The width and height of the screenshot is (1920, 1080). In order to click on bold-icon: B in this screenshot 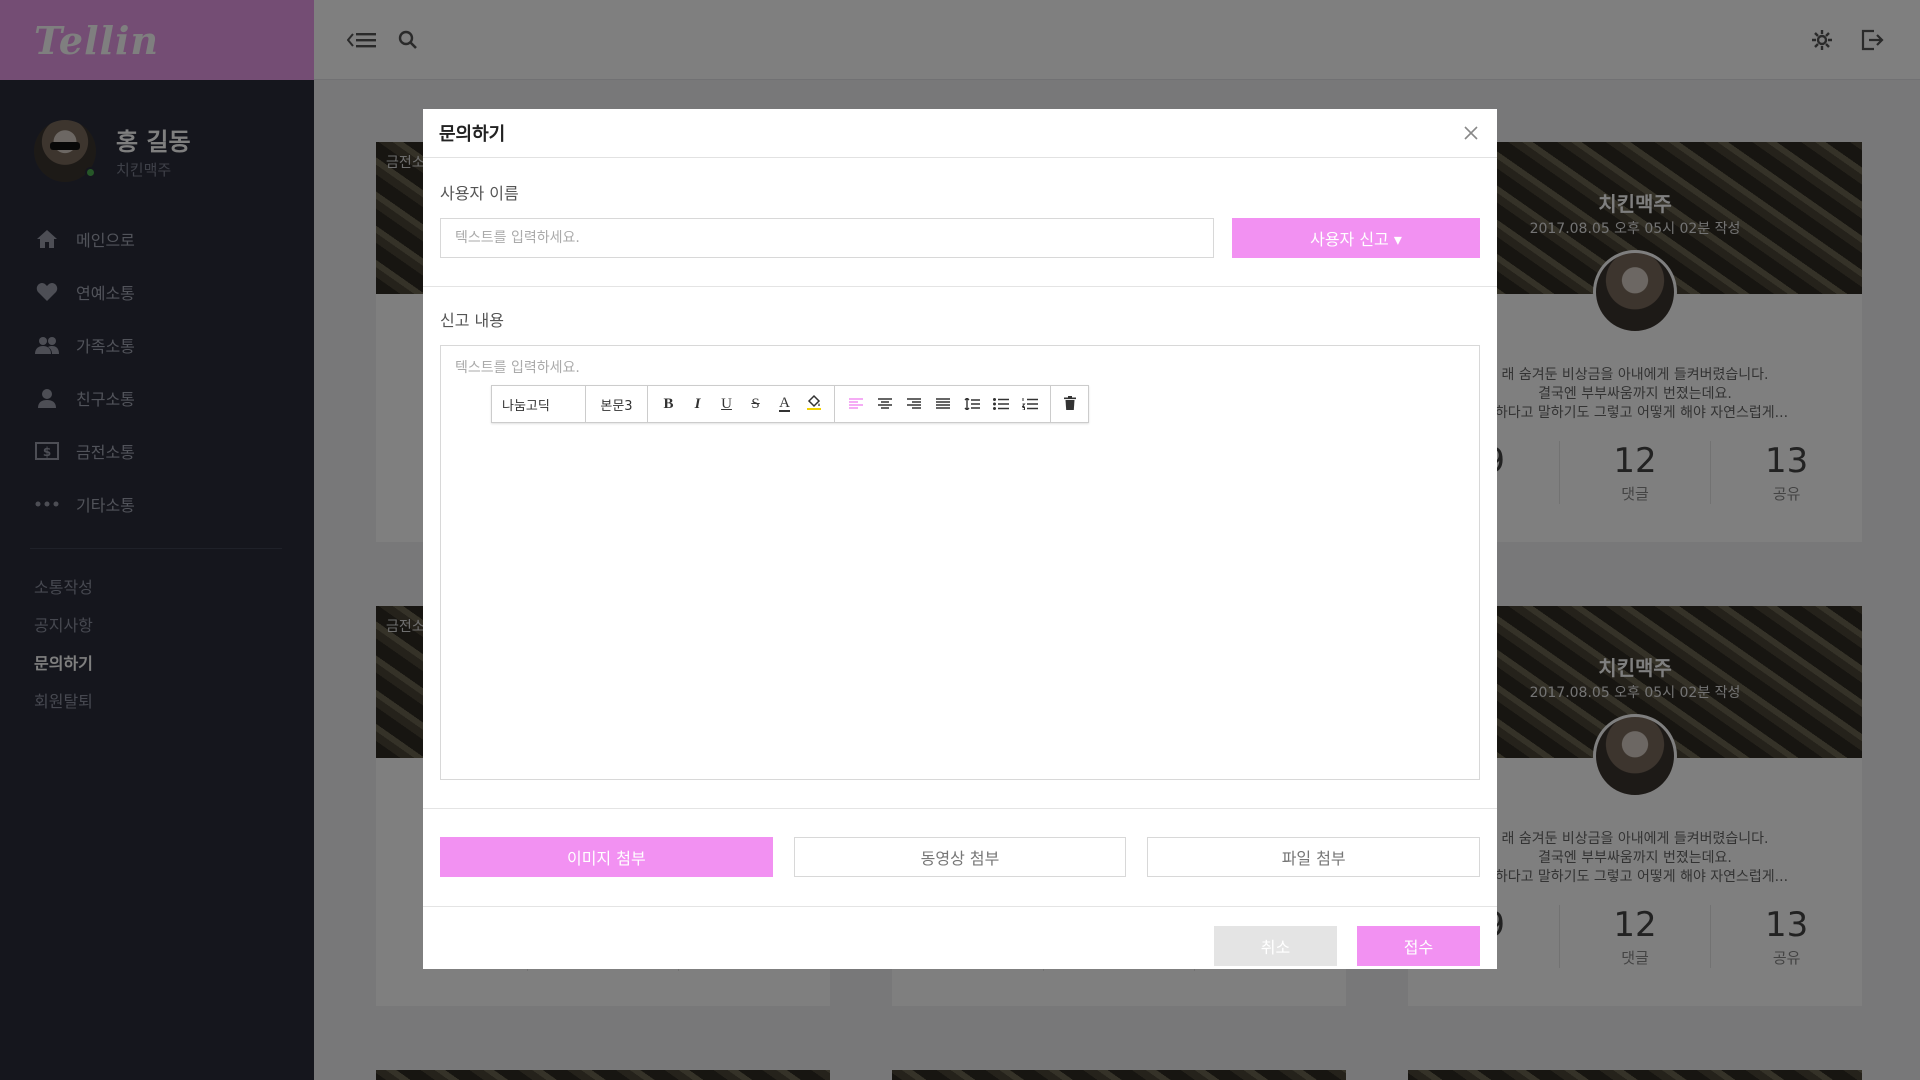, I will do `click(668, 403)`.